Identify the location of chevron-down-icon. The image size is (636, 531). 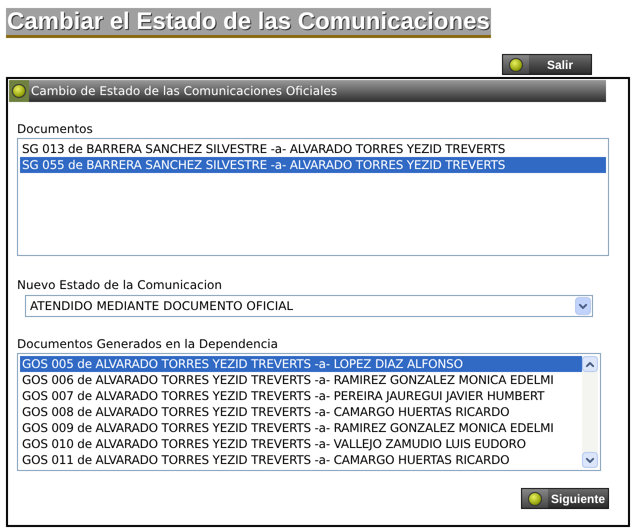
(583, 306).